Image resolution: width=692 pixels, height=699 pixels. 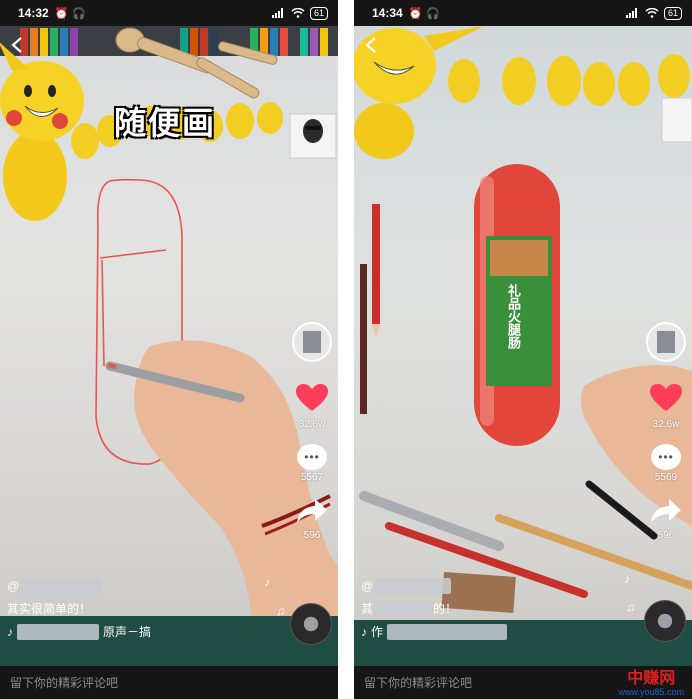 I want to click on music-info: ♪ 作, so click(x=434, y=631).